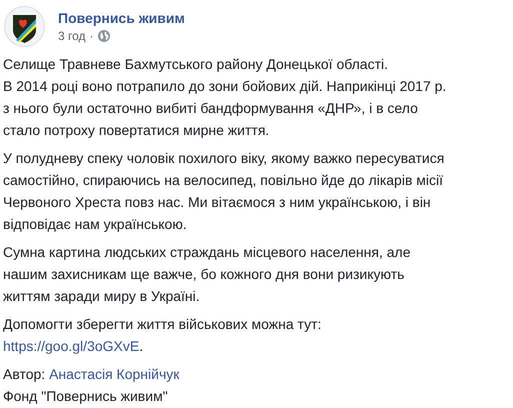  I want to click on post-time: 3 год, so click(72, 36).